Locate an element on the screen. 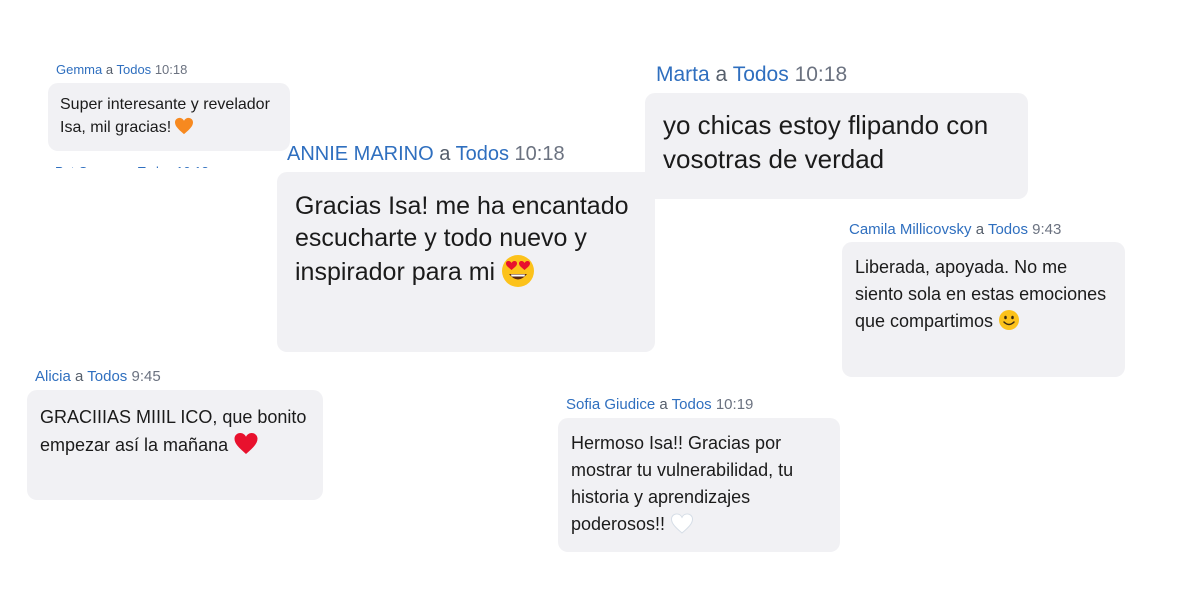 The height and width of the screenshot is (600, 1200). message-header: ANNIE MARINO a Todos 10:18 is located at coordinates (426, 154).